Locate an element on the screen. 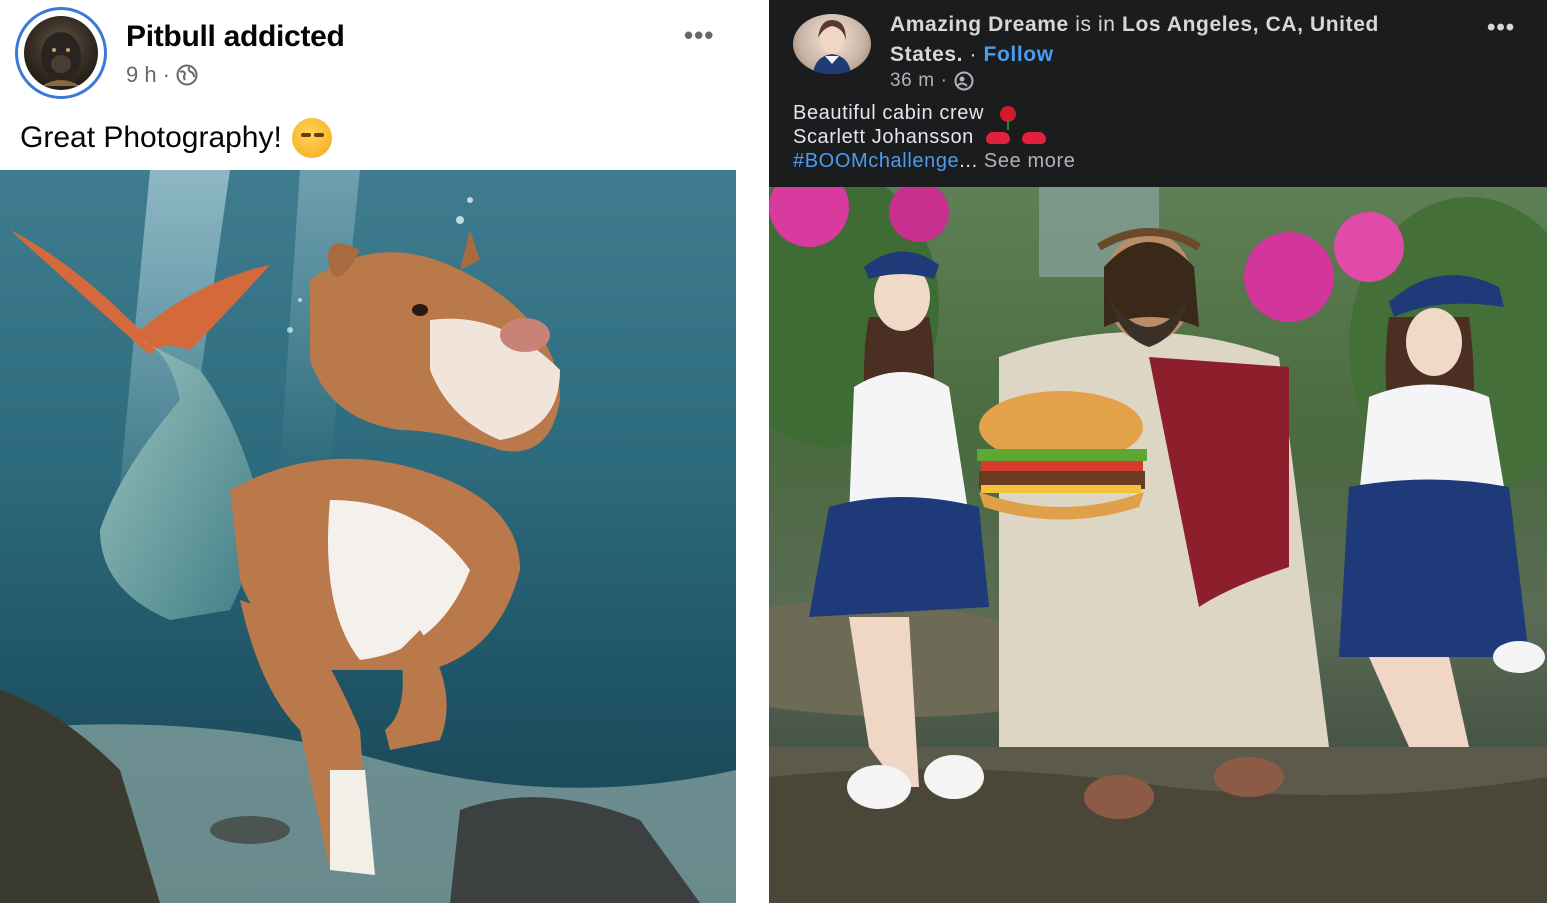 This screenshot has height=903, width=1547. avatar-image is located at coordinates (61, 53).